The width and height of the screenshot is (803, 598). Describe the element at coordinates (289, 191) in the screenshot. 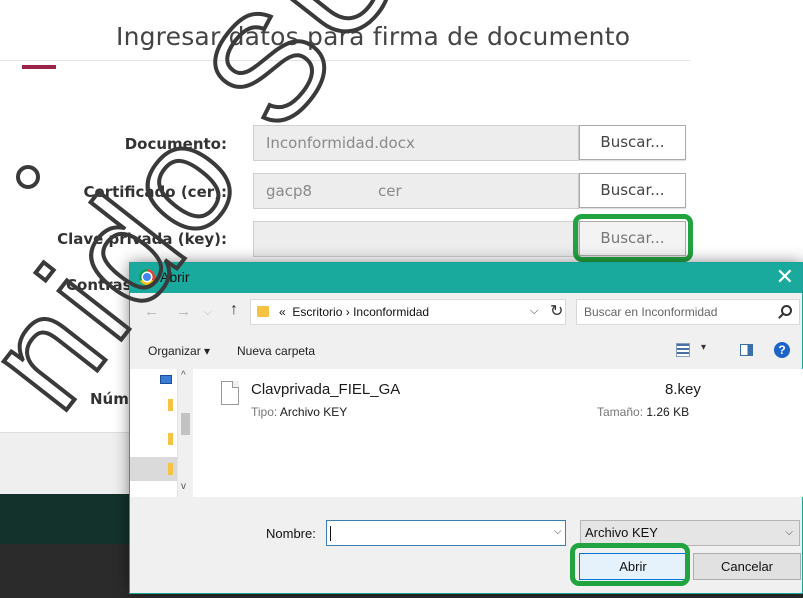

I see `certificado-value-start: gacp8` at that location.